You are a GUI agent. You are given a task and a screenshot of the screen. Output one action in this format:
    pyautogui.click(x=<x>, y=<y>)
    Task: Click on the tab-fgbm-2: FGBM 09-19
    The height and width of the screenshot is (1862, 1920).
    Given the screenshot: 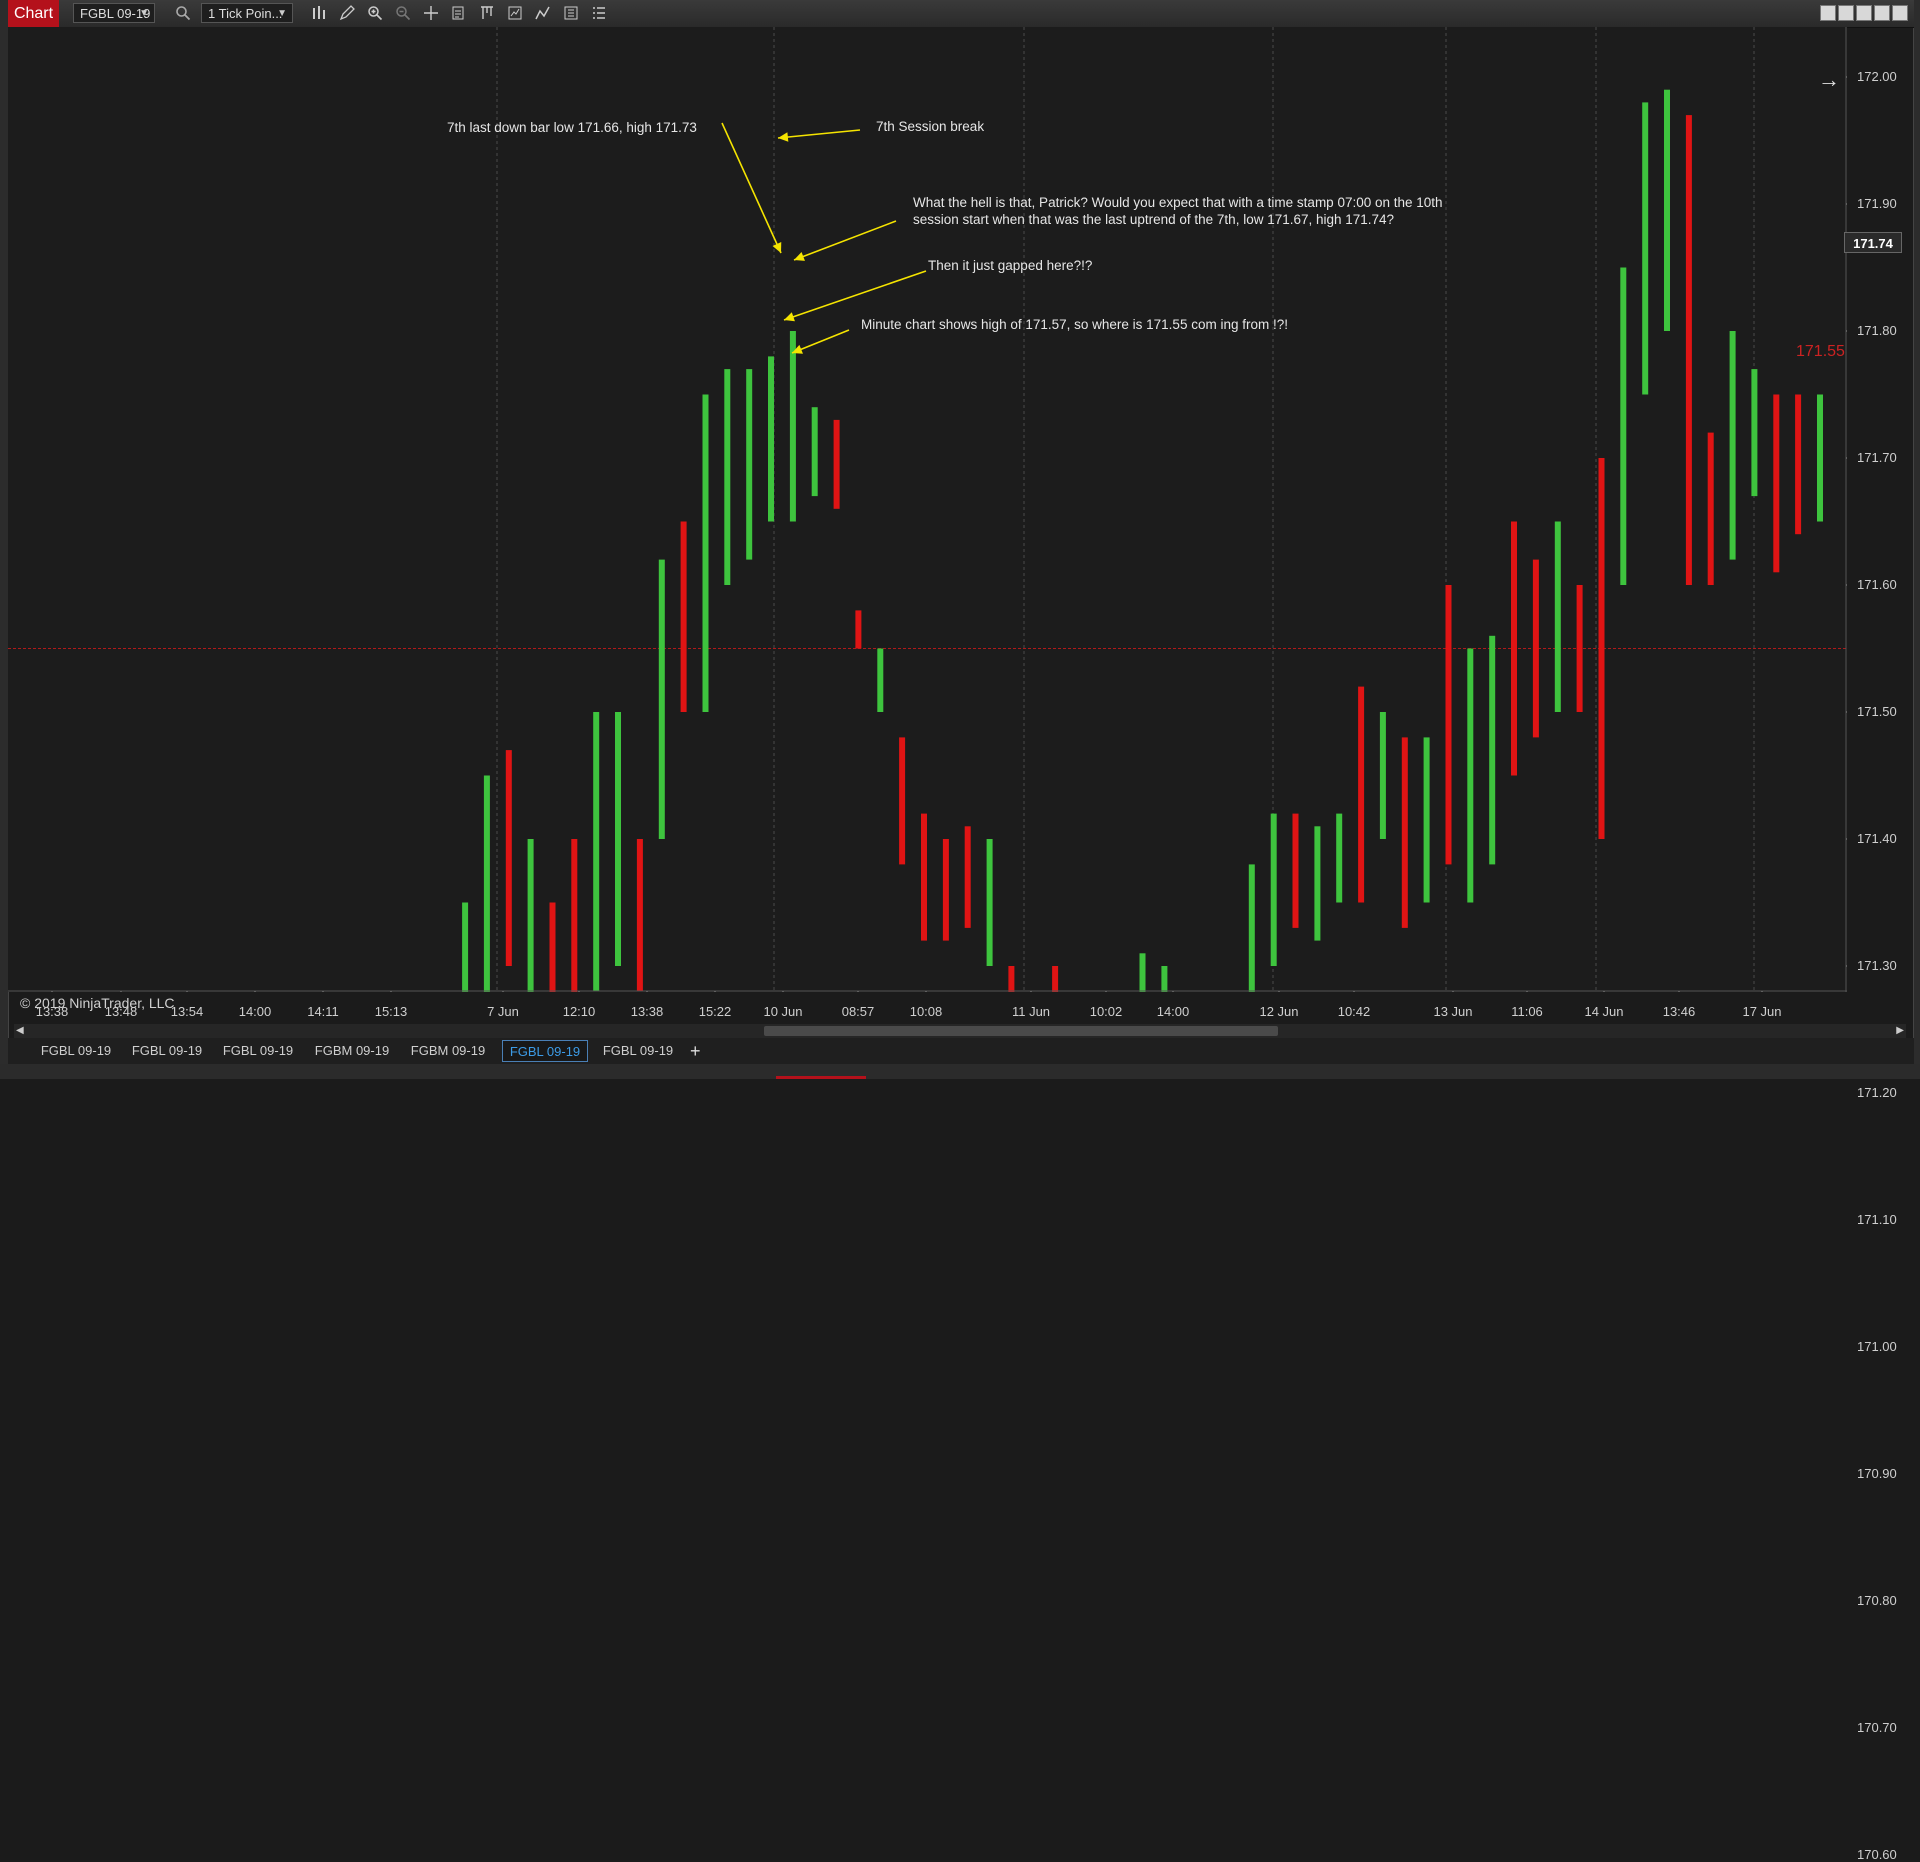 What is the action you would take?
    pyautogui.click(x=448, y=1051)
    